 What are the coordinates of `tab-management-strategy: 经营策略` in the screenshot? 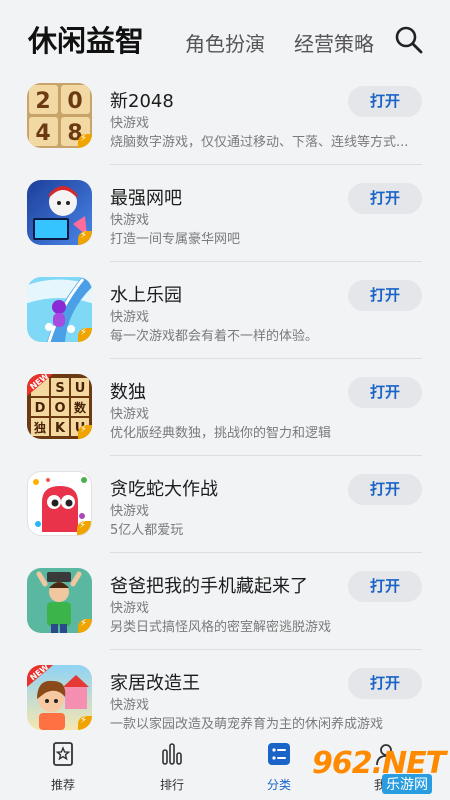 It's located at (340, 42).